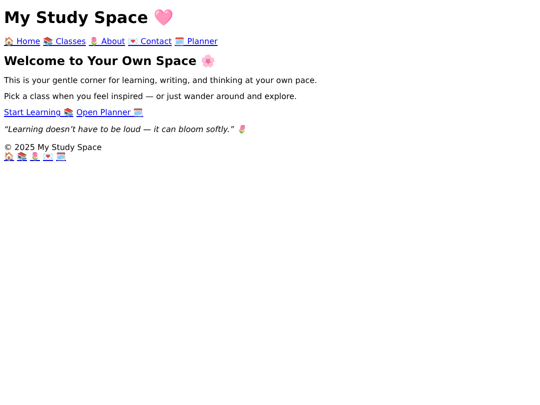 The image size is (540, 405). What do you see at coordinates (9, 156) in the screenshot?
I see `footer-link: 🏠` at bounding box center [9, 156].